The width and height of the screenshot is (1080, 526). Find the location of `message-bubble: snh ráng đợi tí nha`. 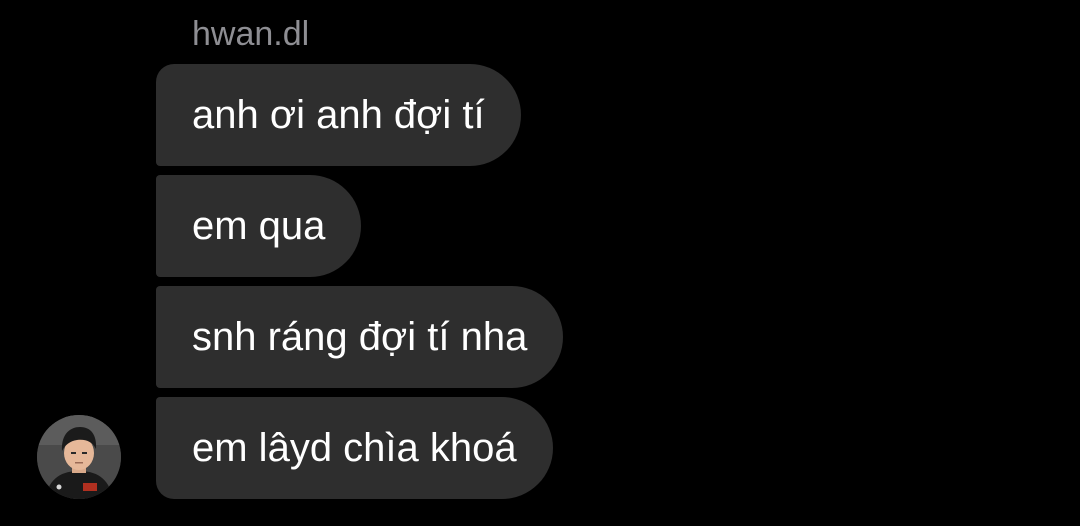

message-bubble: snh ráng đợi tí nha is located at coordinates (360, 337).